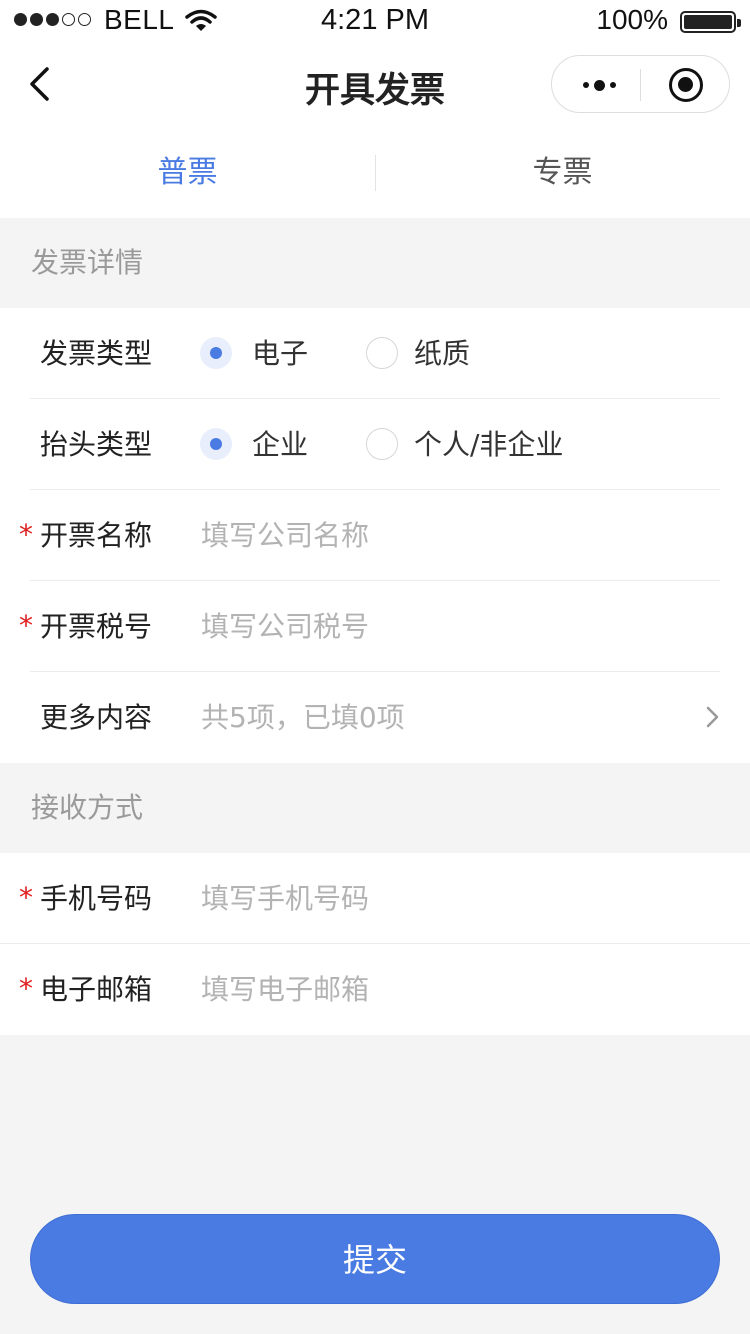 The width and height of the screenshot is (750, 1334). I want to click on more-content-row: 更多内容 共5项，已填0项, so click(375, 717).